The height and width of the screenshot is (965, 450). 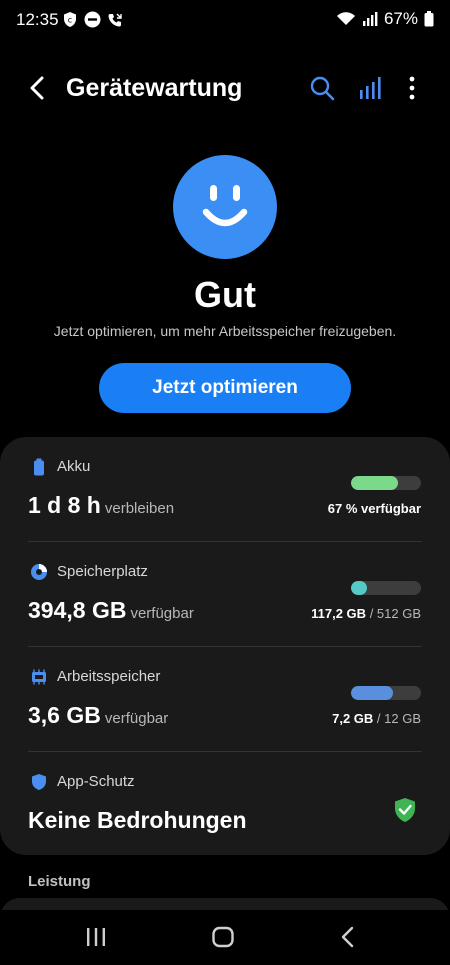 I want to click on memory-total: / 12 GB, so click(x=398, y=718).